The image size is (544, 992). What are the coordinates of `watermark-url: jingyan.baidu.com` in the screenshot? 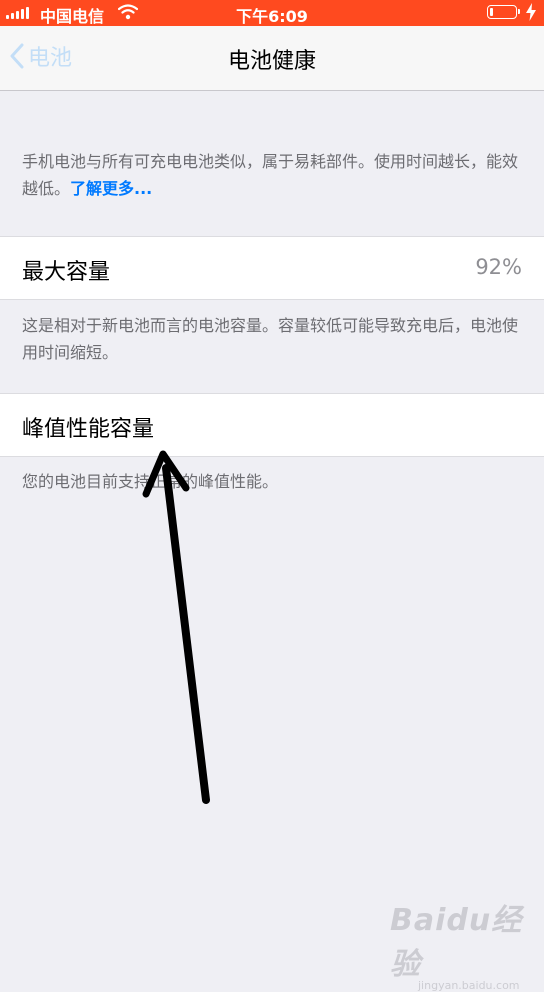 It's located at (469, 985).